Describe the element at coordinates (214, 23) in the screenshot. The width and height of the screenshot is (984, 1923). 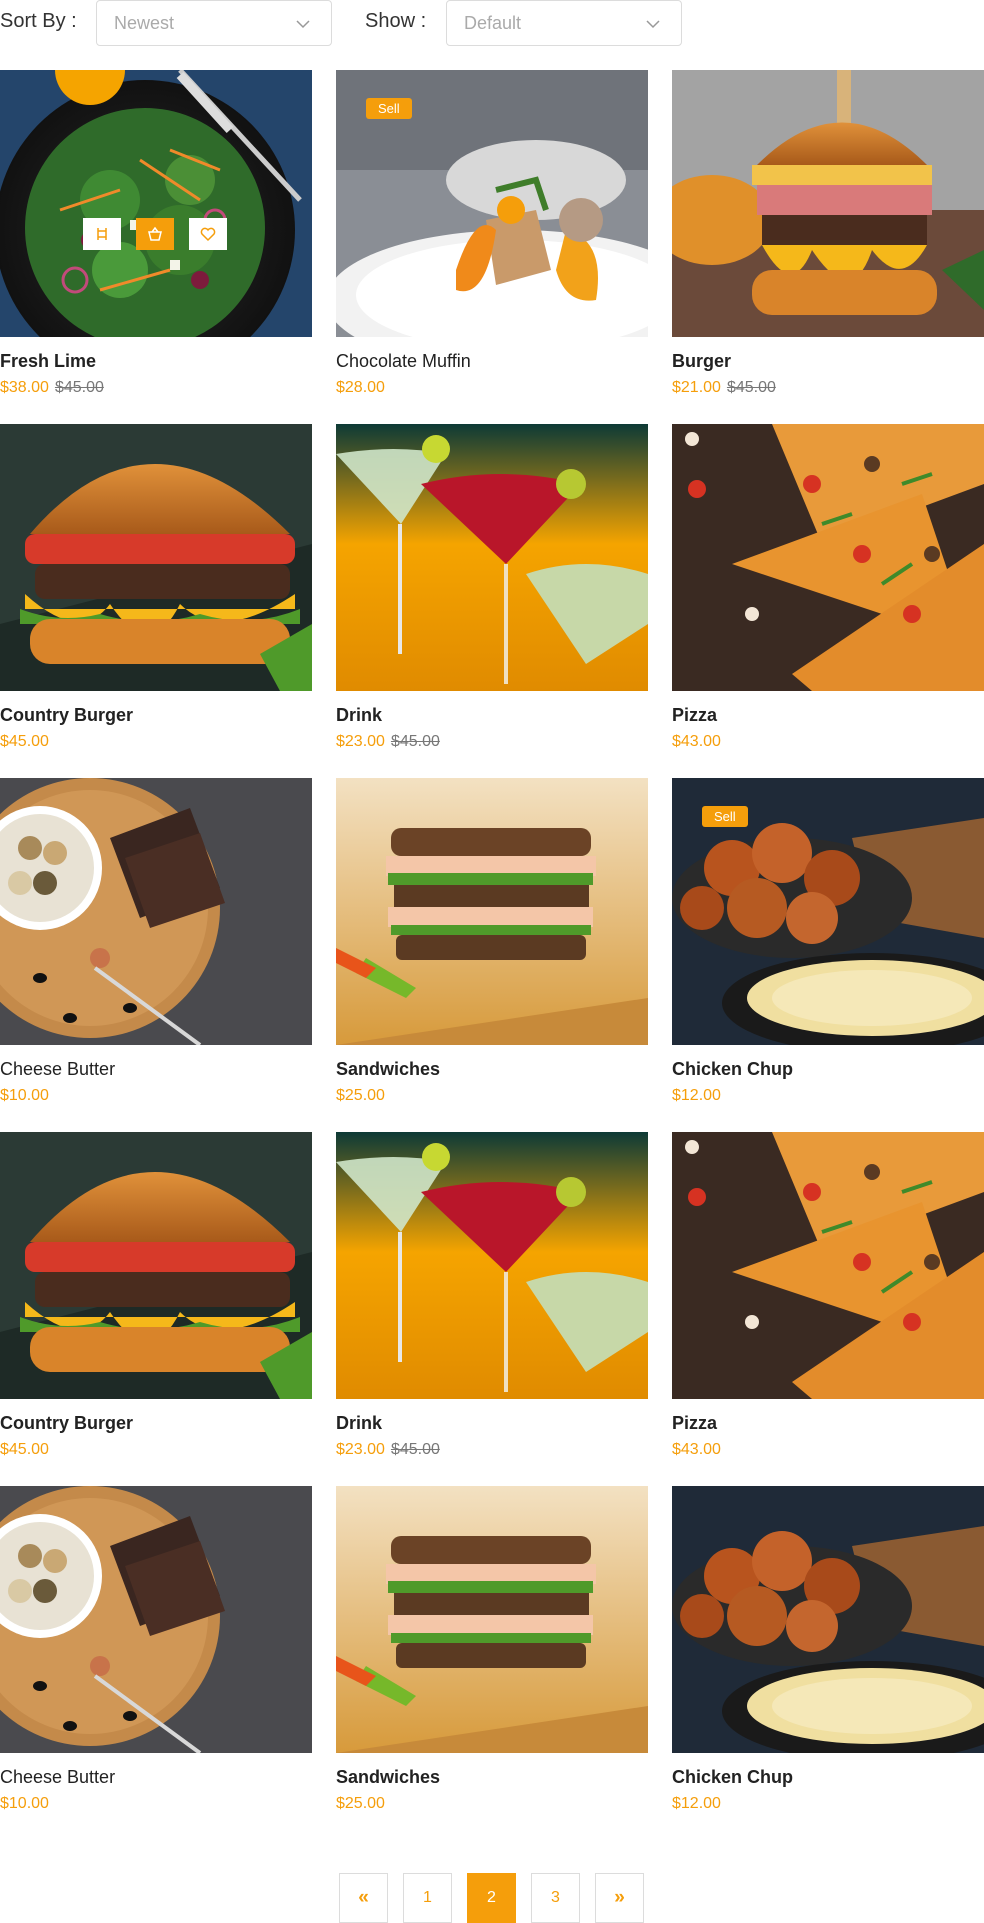
I see `sort-select: Newest` at that location.